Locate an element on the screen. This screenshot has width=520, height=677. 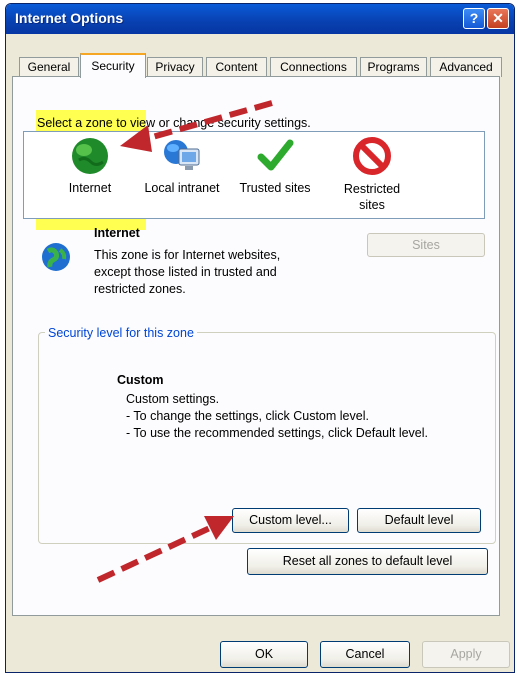
arrow-to-custom-level is located at coordinates (165, 549).